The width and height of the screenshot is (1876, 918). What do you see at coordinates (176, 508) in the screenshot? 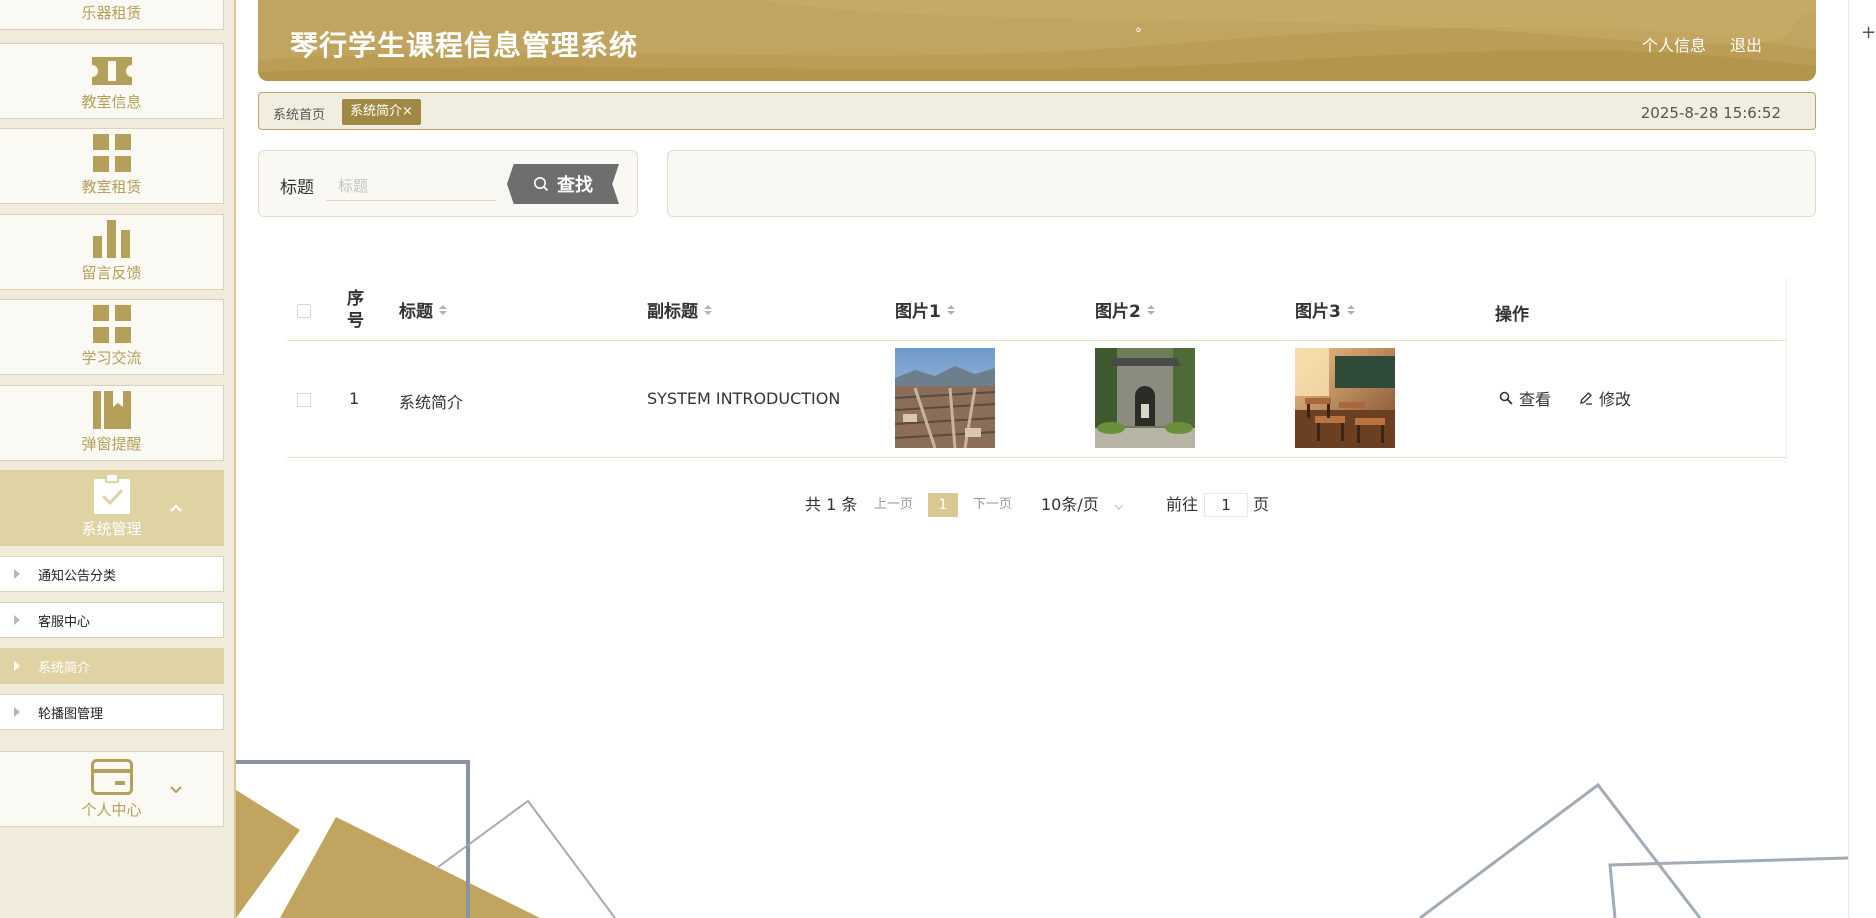
I see `chevron-up-icon` at bounding box center [176, 508].